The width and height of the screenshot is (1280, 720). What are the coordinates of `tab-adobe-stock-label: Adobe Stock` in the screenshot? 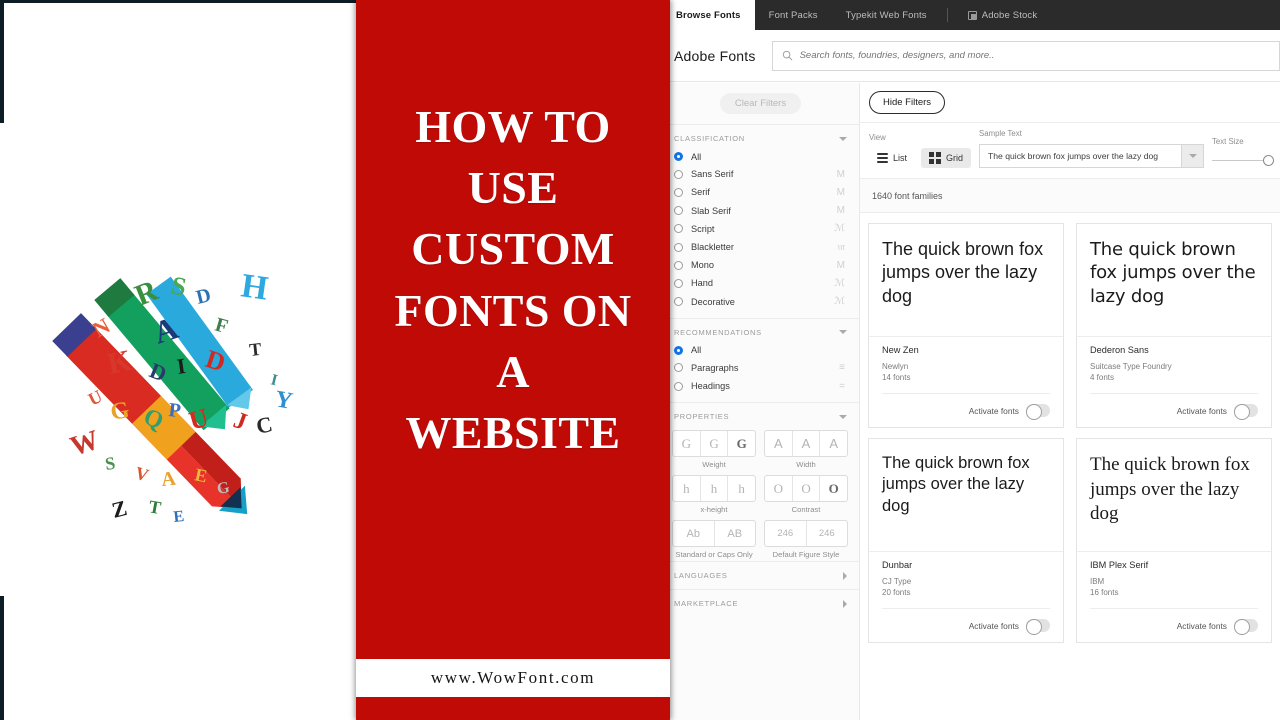 It's located at (1009, 15).